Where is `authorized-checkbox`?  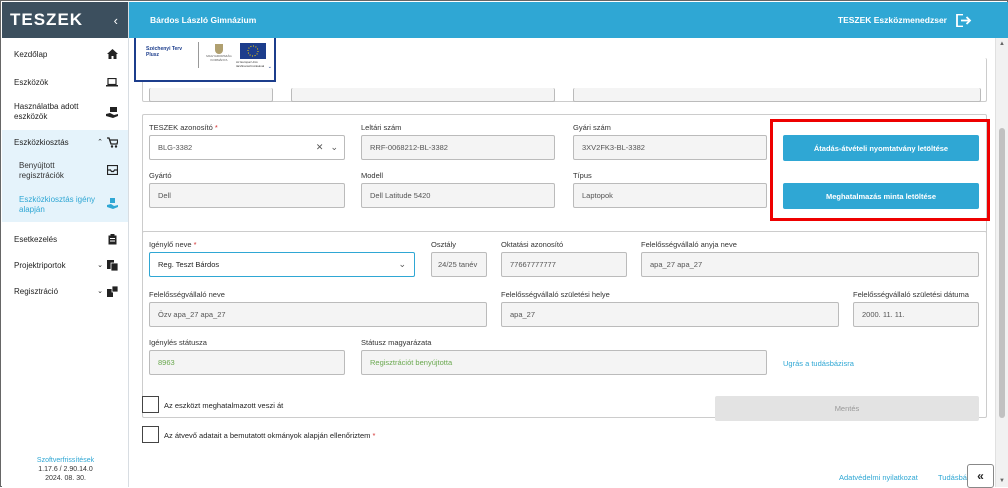
authorized-checkbox is located at coordinates (150, 404).